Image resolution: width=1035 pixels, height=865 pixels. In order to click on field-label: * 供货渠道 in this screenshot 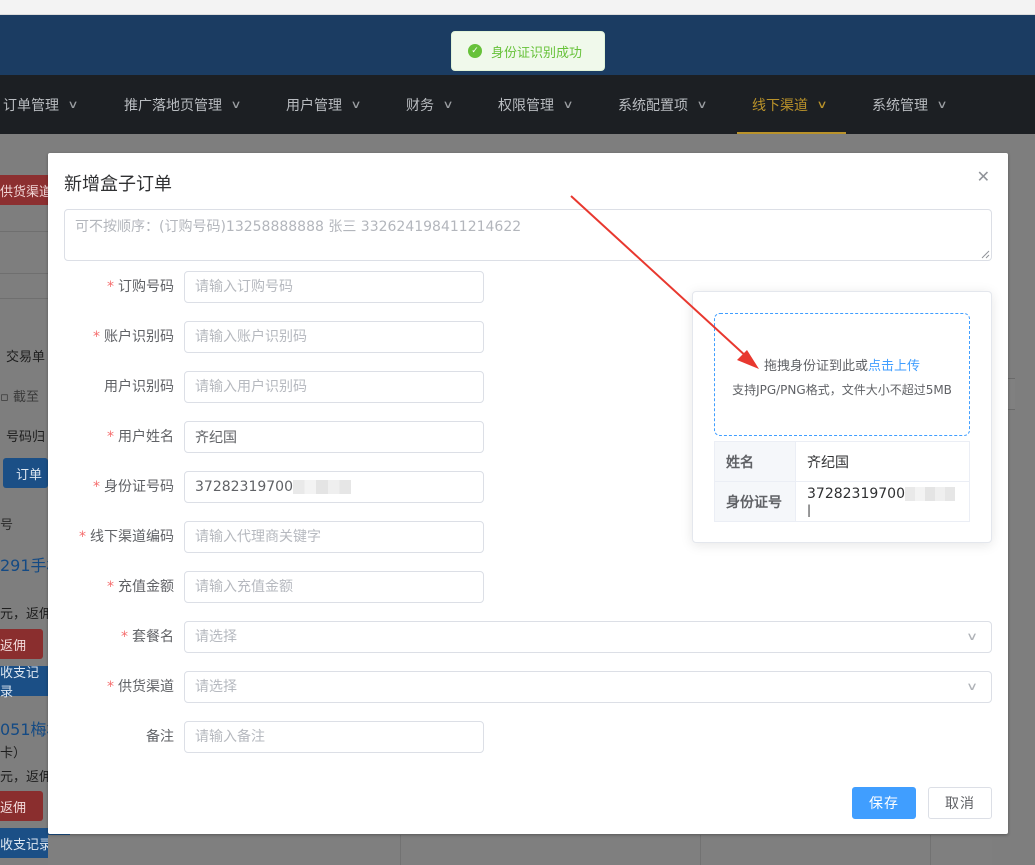, I will do `click(140, 687)`.